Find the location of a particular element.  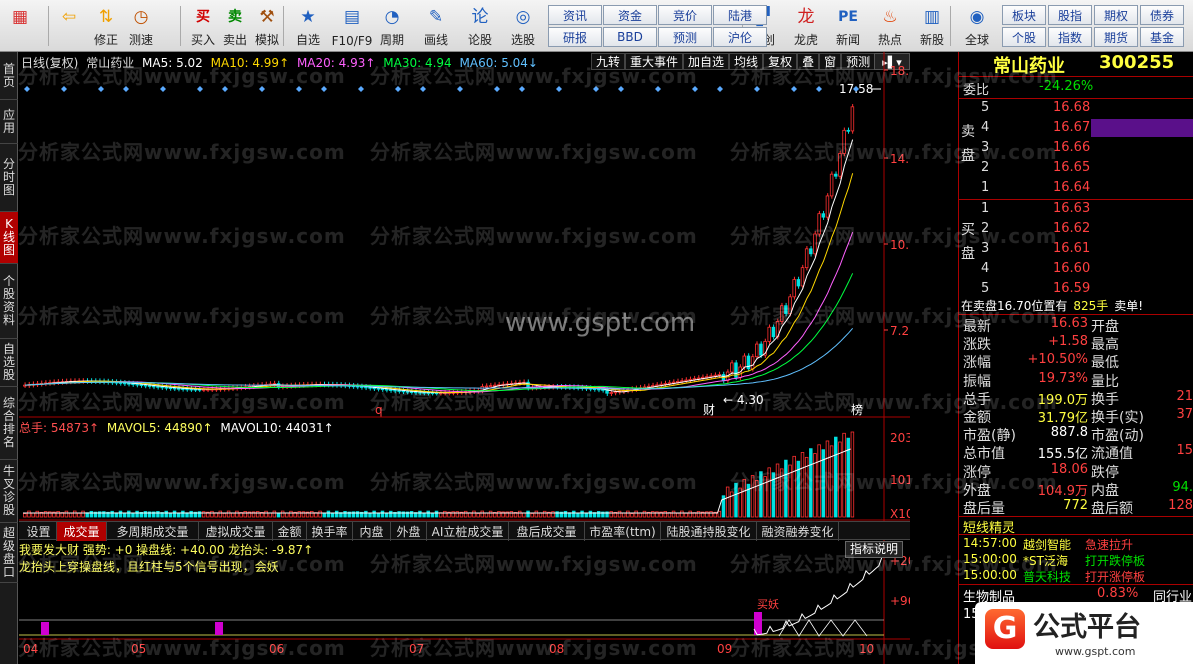

toolbar-button-5: 卖卖出 is located at coordinates (235, 26).